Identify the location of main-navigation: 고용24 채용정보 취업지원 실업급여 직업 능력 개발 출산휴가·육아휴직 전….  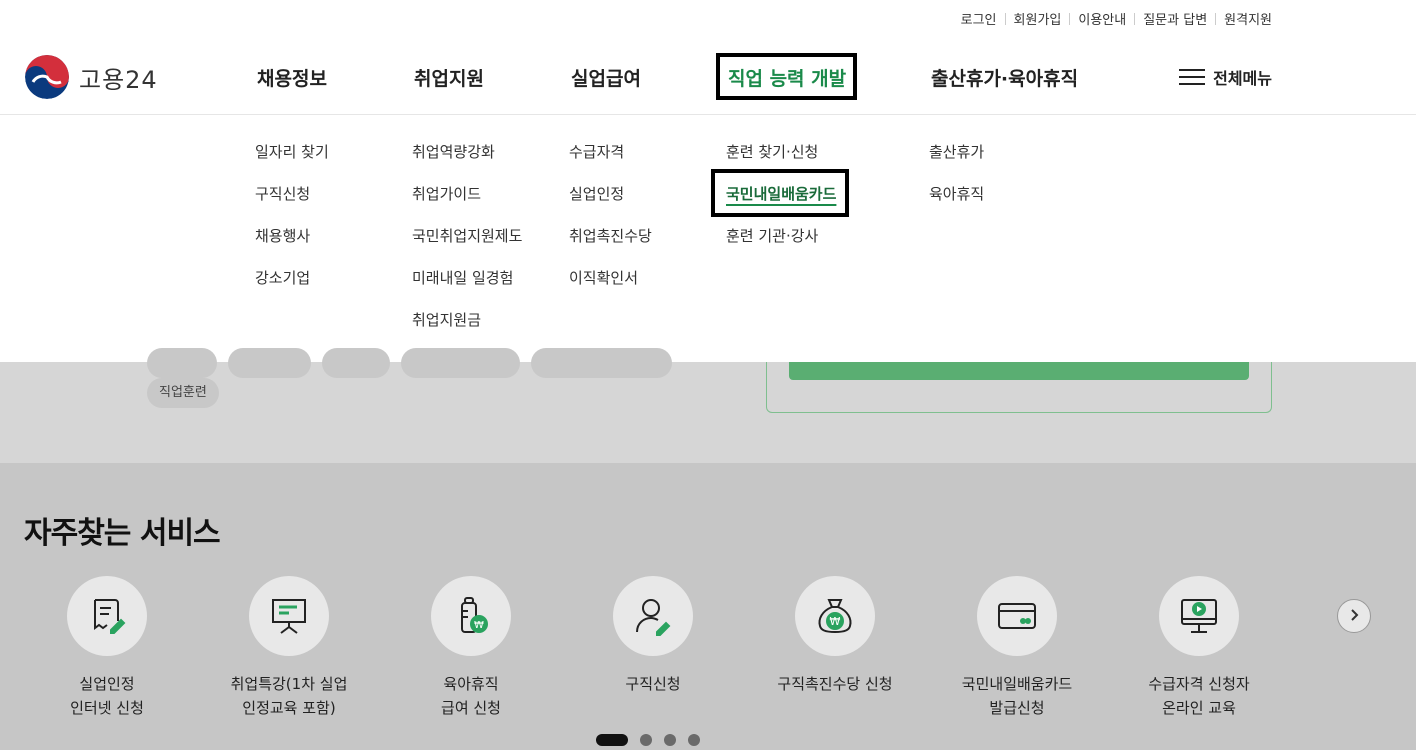
(708, 75).